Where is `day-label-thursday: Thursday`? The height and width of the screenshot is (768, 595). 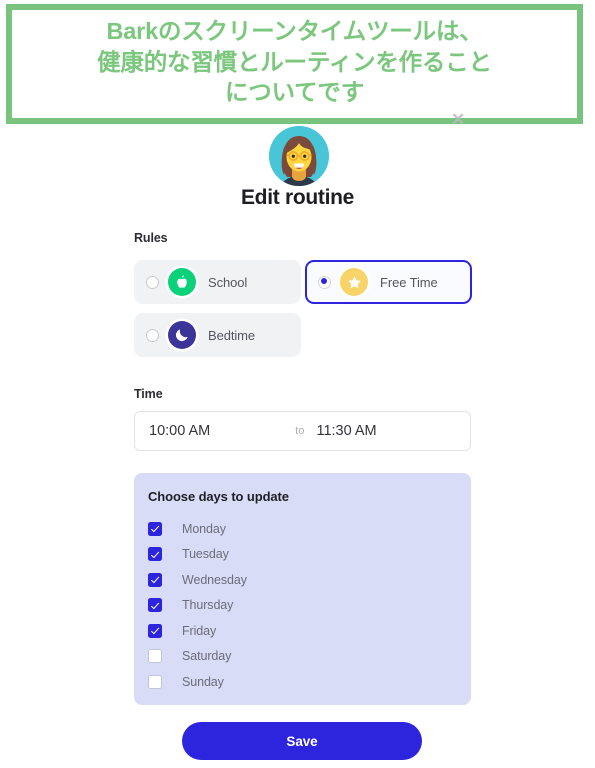
day-label-thursday: Thursday is located at coordinates (208, 605).